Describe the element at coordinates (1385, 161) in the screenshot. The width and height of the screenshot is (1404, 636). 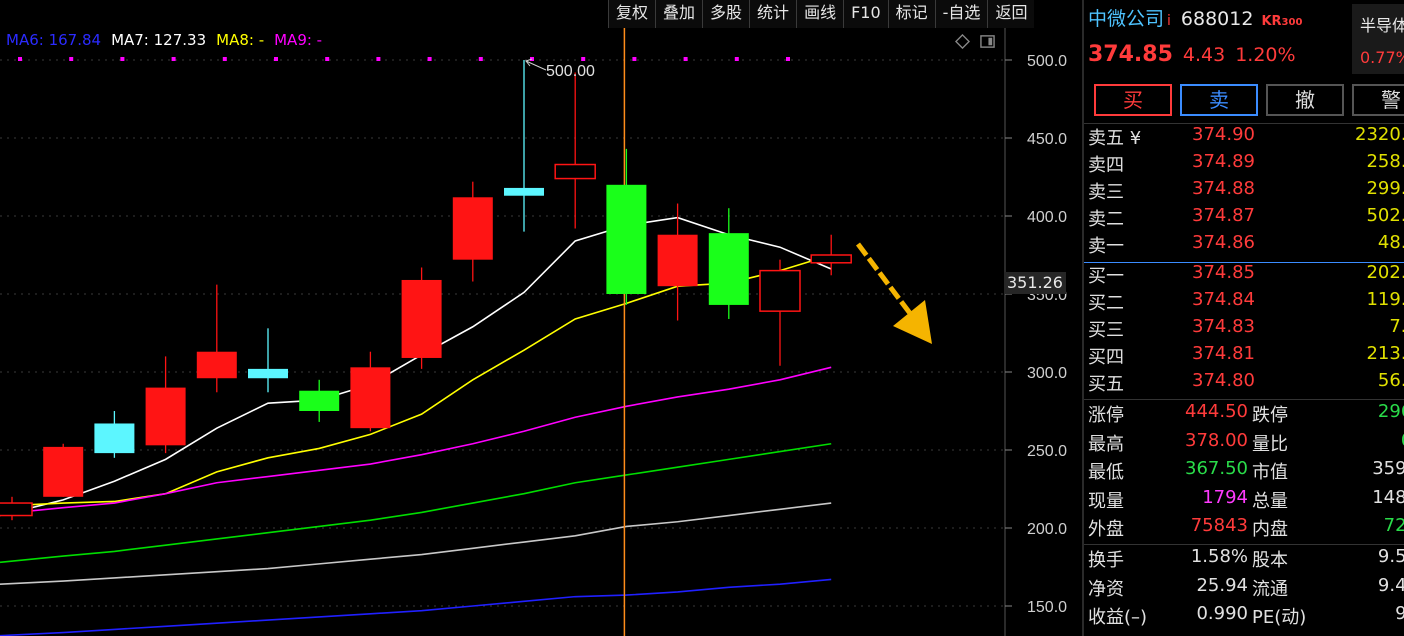
I see `ob-volume: 258.7` at that location.